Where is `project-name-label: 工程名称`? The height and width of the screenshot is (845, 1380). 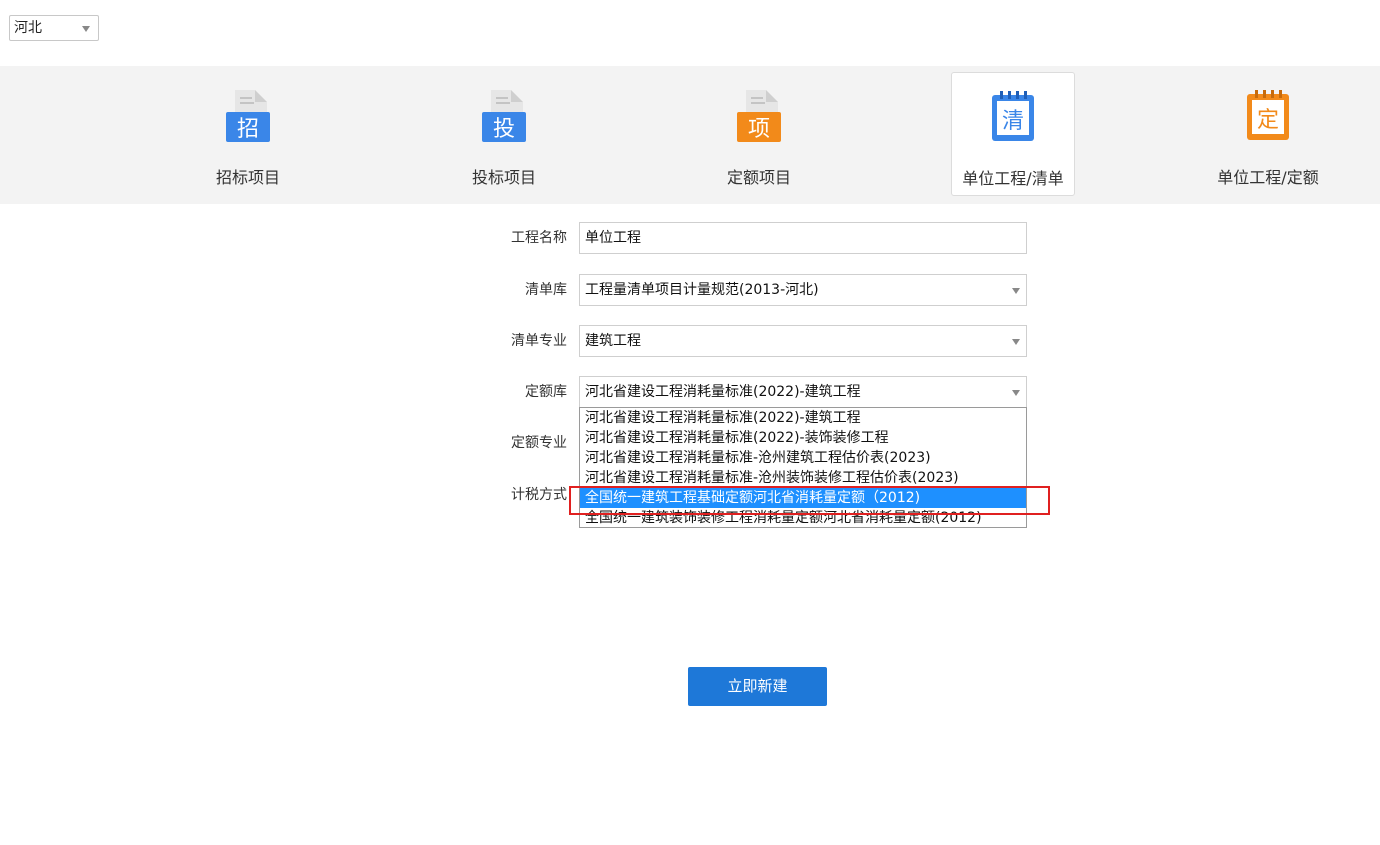 project-name-label: 工程名称 is located at coordinates (539, 238).